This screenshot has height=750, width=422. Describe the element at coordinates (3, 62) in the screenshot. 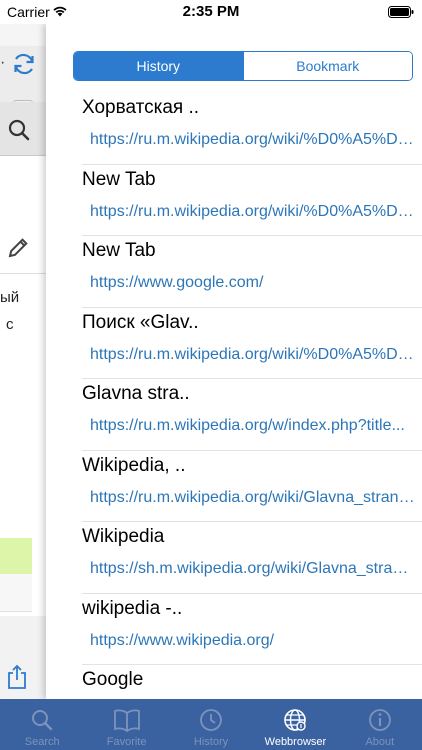

I see `ellipsis-icon: ·` at that location.